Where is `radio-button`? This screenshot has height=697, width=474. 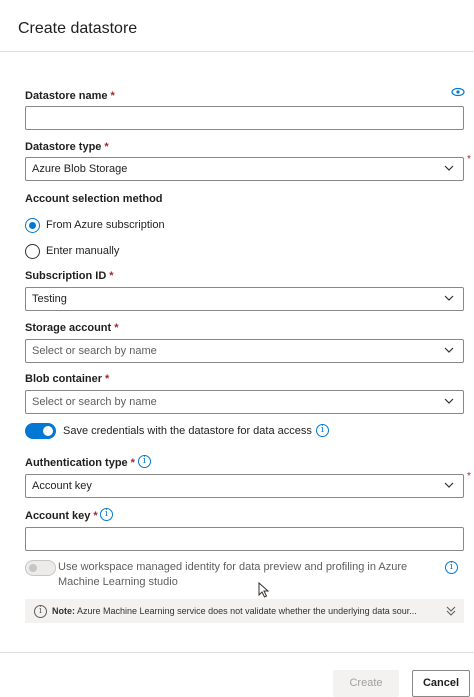
radio-button is located at coordinates (32, 251).